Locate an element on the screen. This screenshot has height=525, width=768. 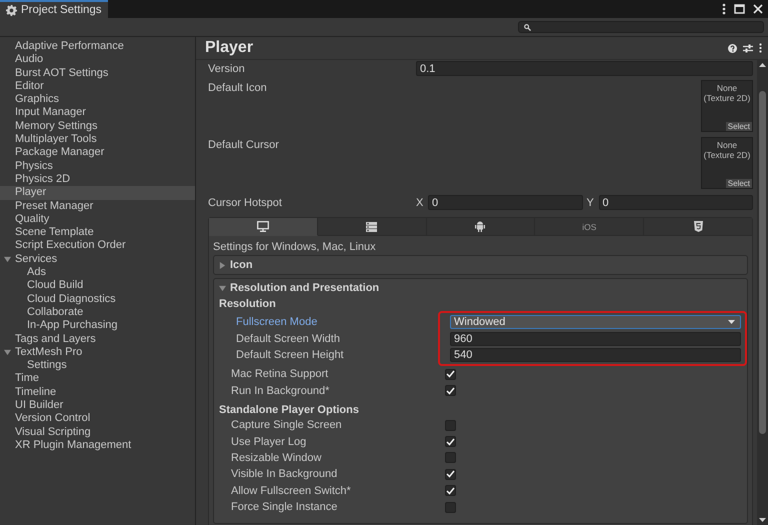
sidebar-item: Cloud Build is located at coordinates (97, 286).